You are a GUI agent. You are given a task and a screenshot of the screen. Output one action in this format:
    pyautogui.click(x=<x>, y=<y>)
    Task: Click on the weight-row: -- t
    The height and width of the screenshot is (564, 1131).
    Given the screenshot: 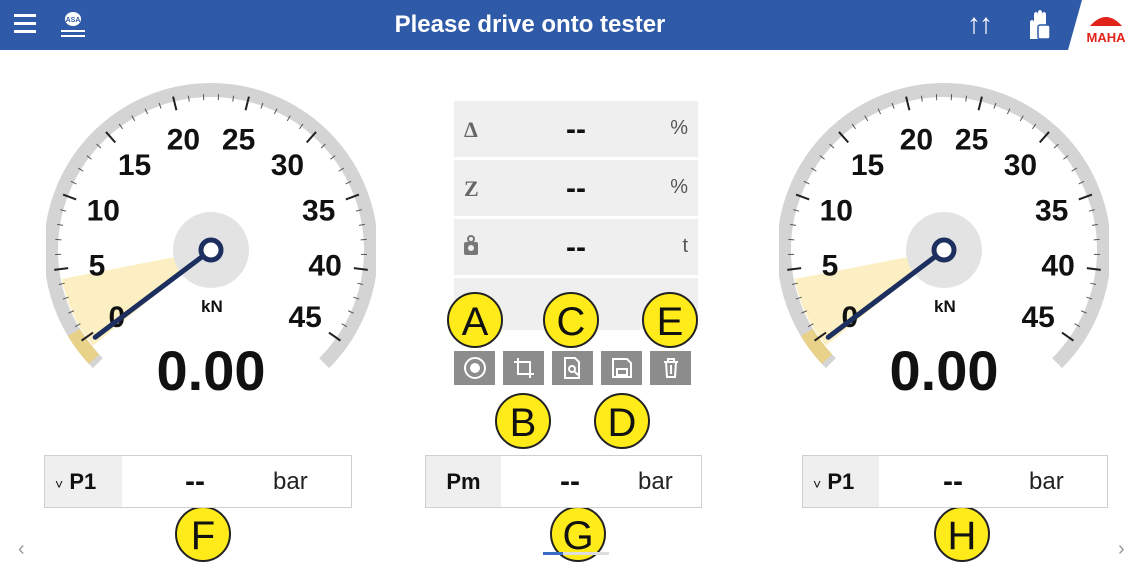 What is the action you would take?
    pyautogui.click(x=576, y=247)
    